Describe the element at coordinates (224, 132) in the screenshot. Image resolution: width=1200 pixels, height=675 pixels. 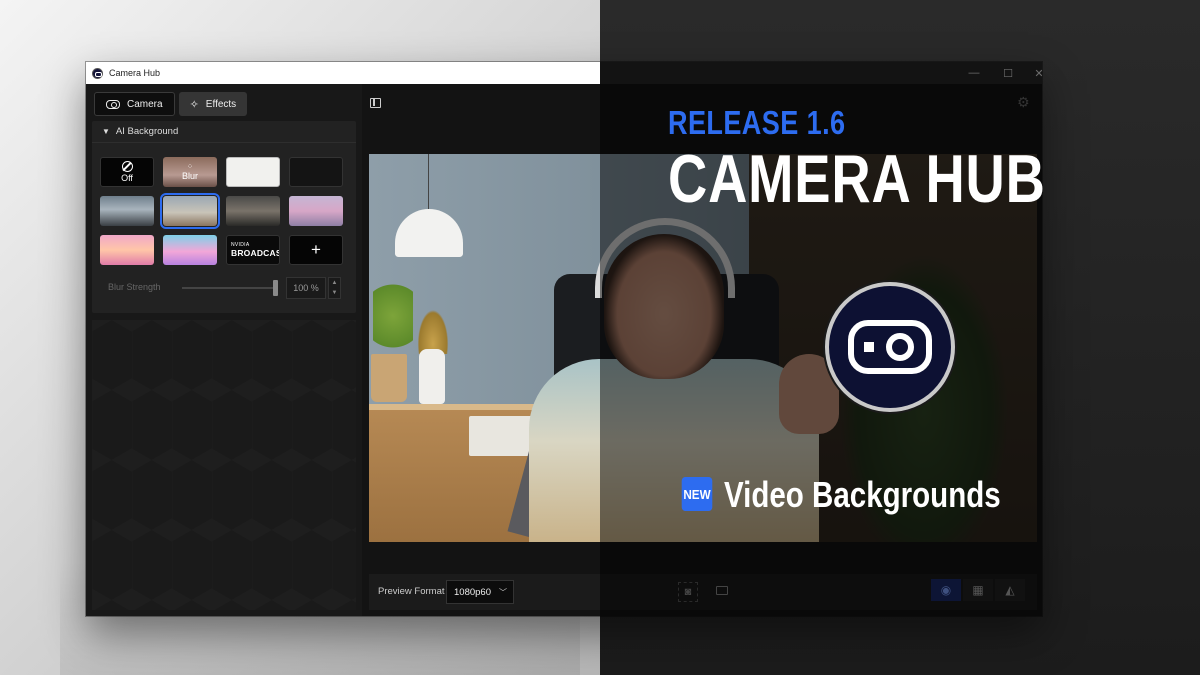
I see `ai-background-header: ▼ AI Background` at that location.